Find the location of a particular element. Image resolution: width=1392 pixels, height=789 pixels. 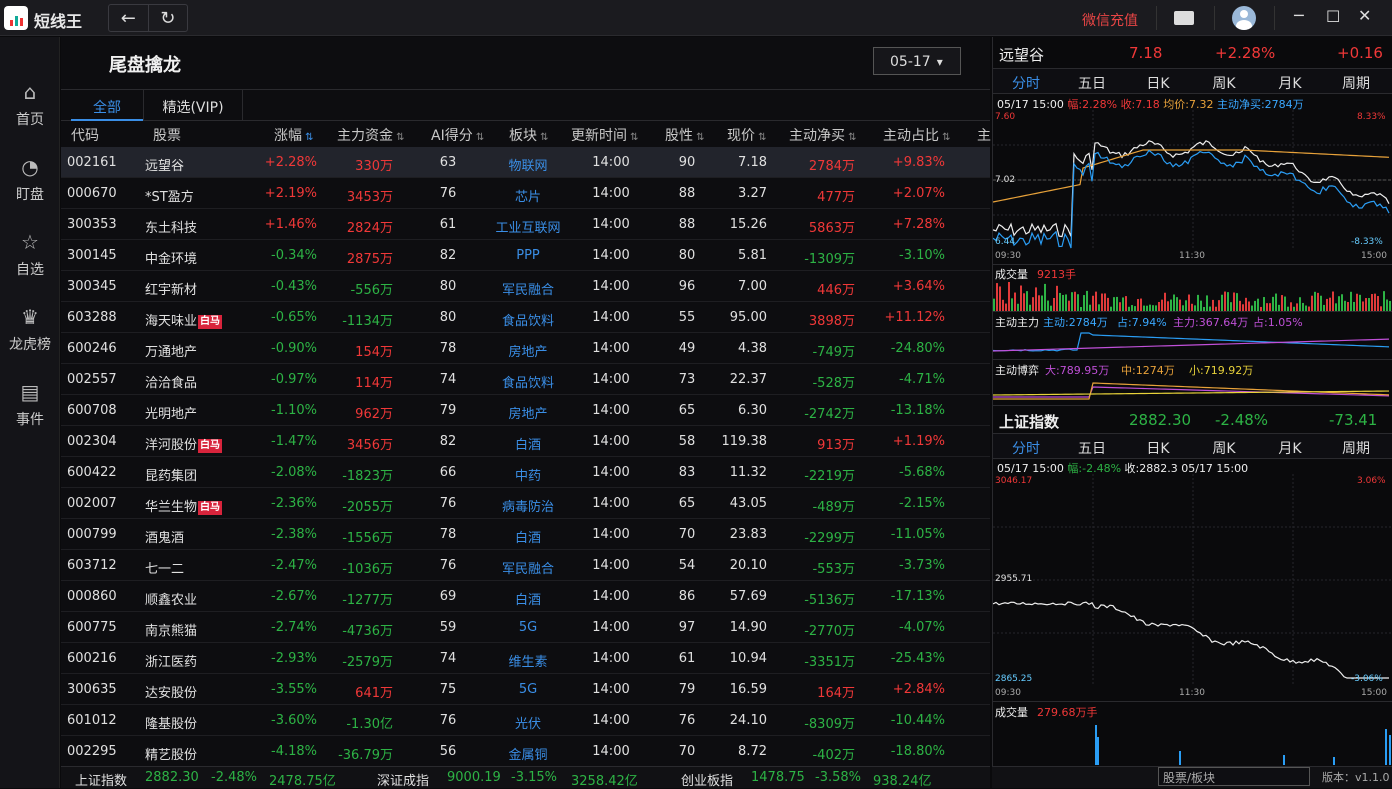

col-ai: AI得分 ⇅ is located at coordinates (457, 135).